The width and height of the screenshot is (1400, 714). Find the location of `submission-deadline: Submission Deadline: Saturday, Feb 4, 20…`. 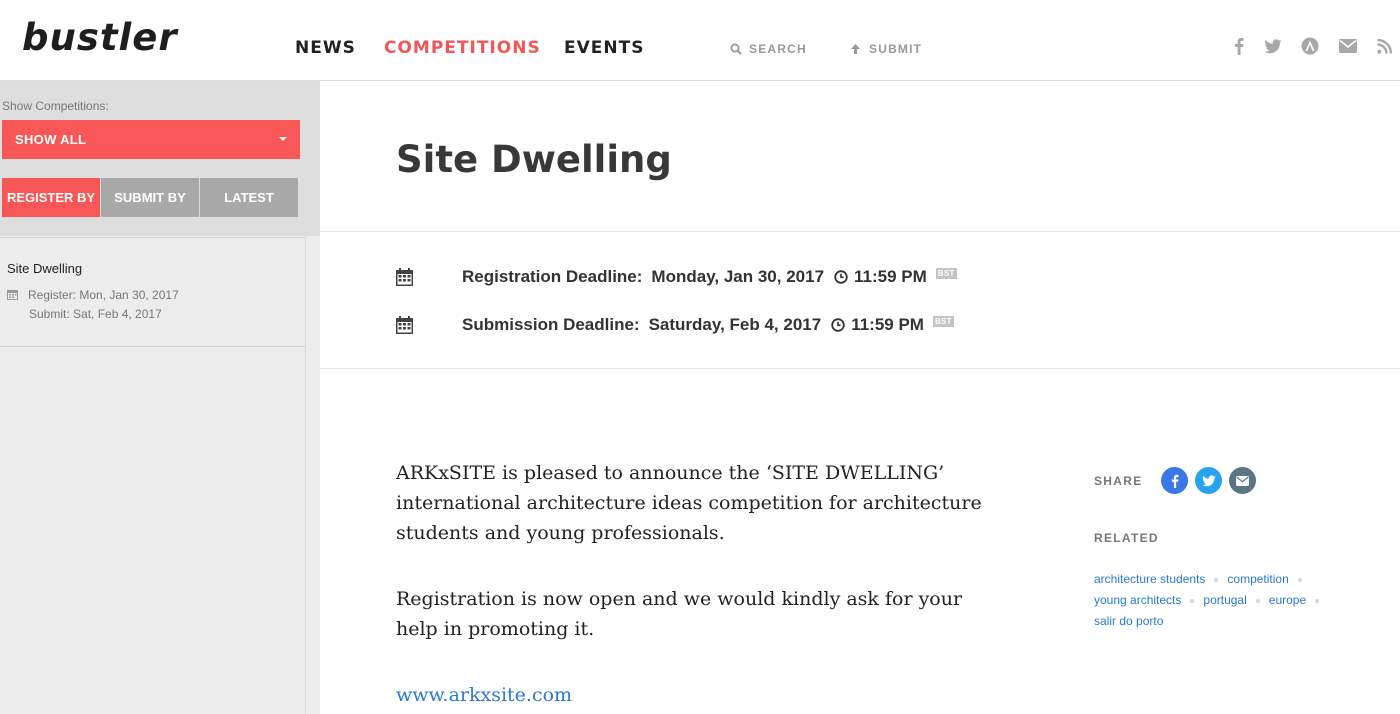

submission-deadline: Submission Deadline: Saturday, Feb 4, 20… is located at coordinates (675, 325).